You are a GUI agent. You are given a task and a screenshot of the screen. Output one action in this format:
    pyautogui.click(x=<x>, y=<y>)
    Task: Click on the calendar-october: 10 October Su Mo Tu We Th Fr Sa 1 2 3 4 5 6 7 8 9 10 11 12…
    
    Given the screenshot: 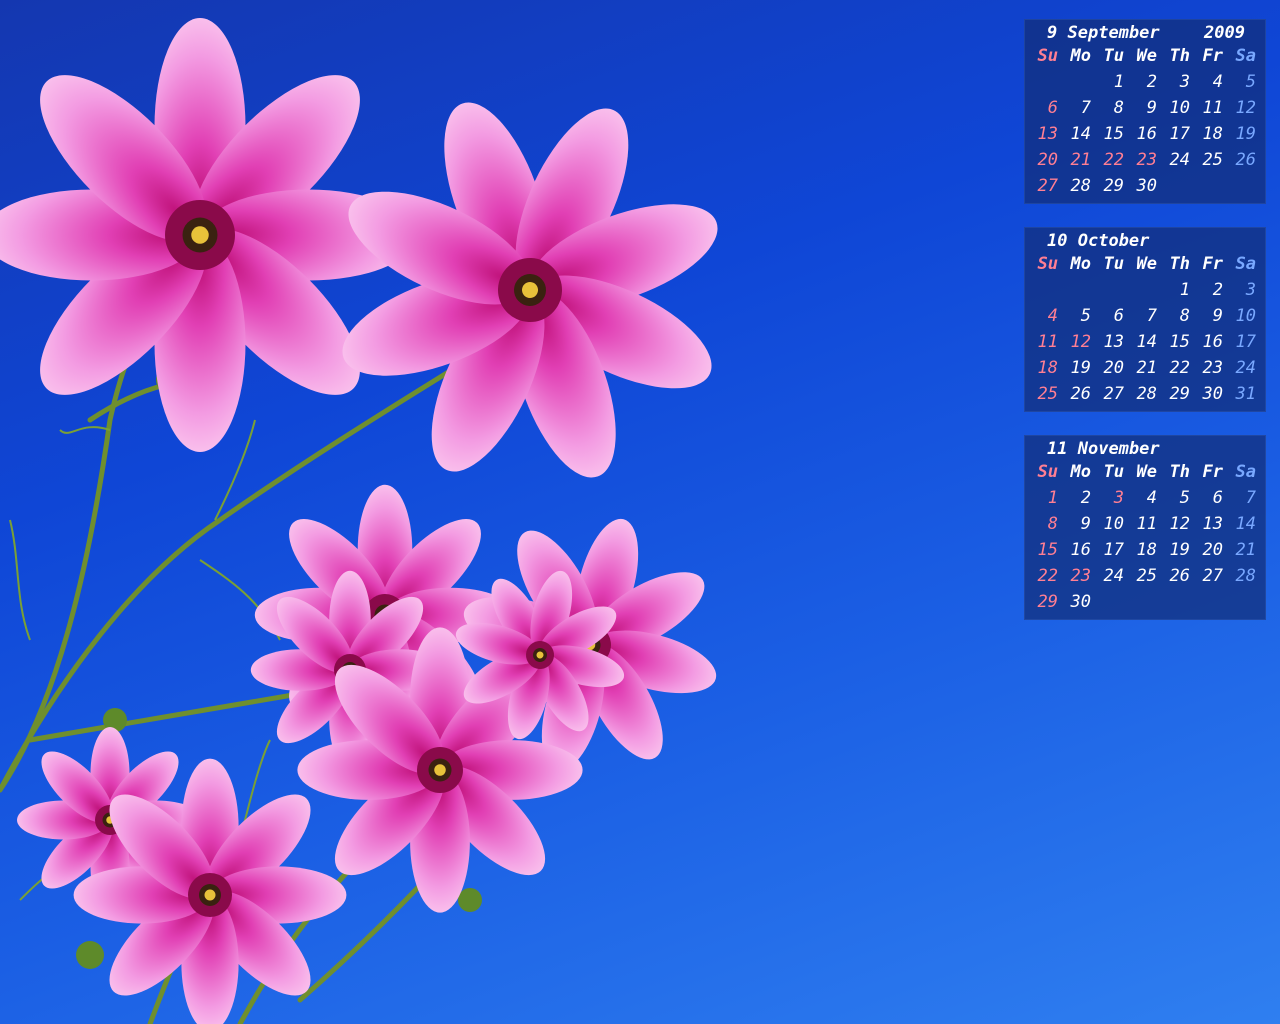 What is the action you would take?
    pyautogui.click(x=1145, y=319)
    